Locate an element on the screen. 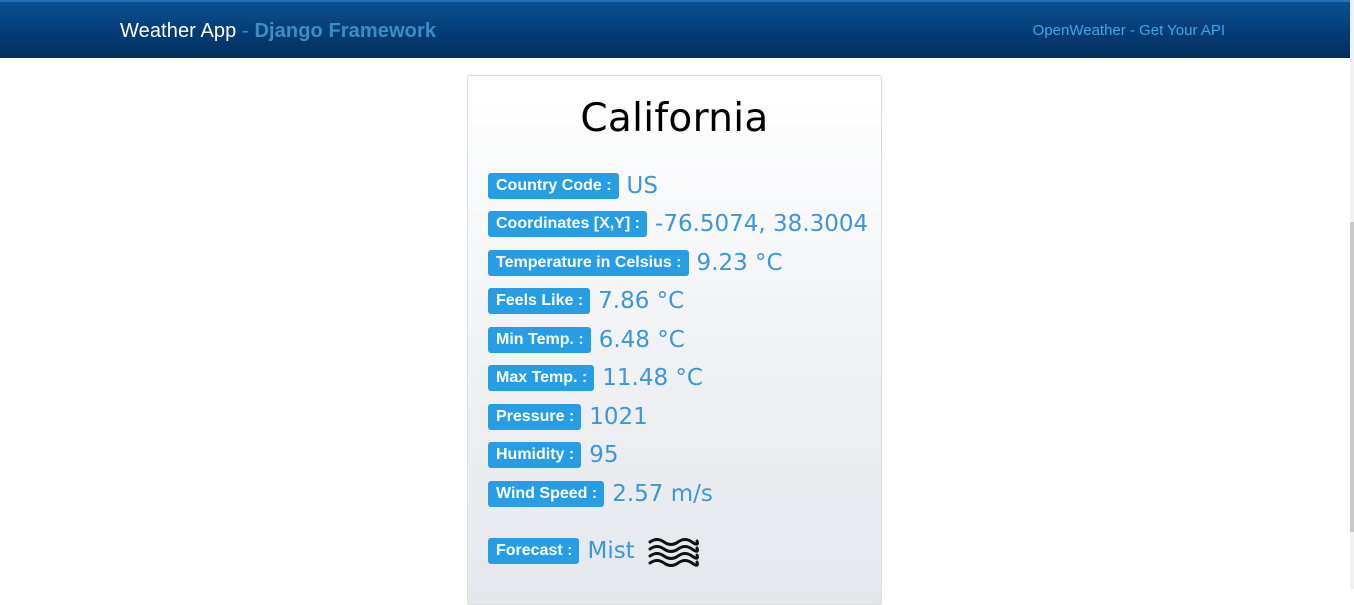 This screenshot has height=605, width=1354. feels-like-row: Feels Like : 7.86 °C is located at coordinates (586, 301).